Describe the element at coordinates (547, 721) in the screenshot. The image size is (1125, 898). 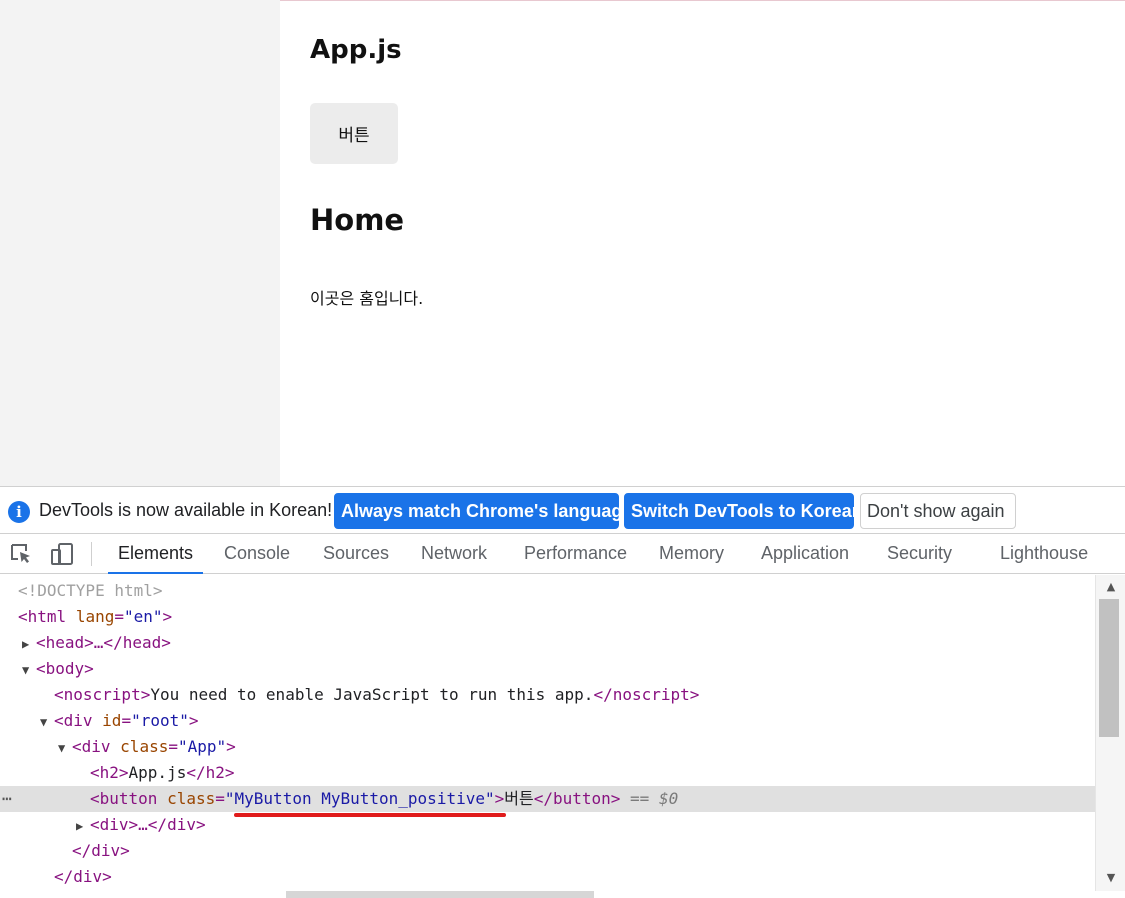
I see `dom-line-div-root: ▼ <div id="root">` at that location.